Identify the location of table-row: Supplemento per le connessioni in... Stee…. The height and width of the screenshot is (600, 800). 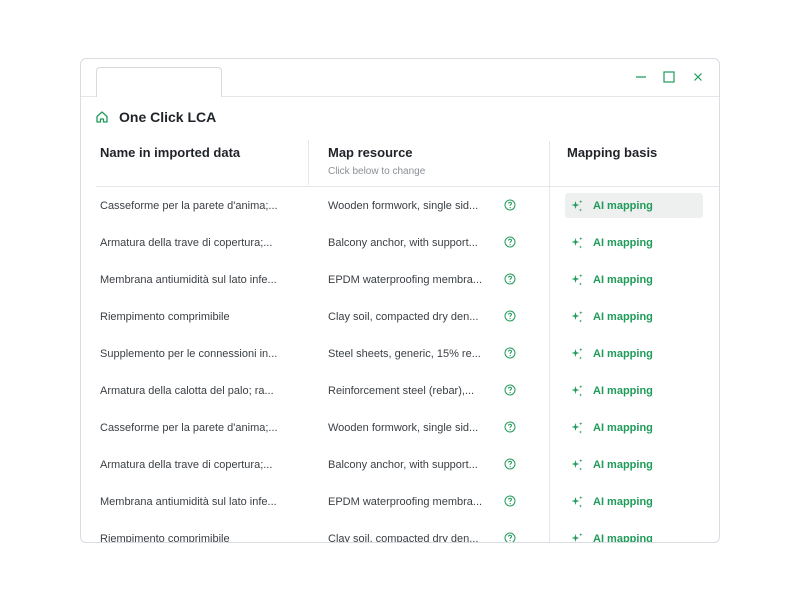
(400, 353).